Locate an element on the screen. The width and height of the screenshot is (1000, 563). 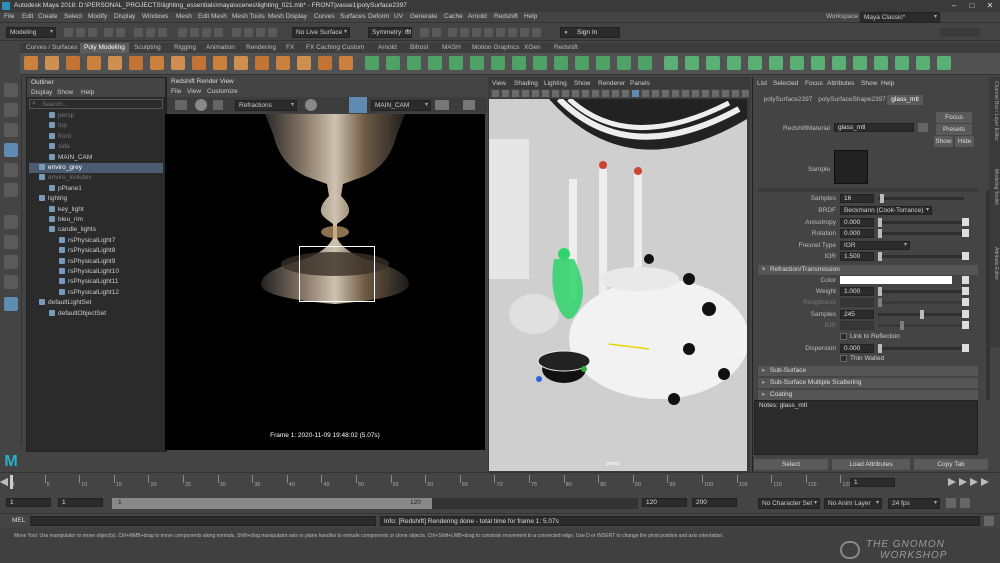
shelf-mirror-icon is located at coordinates (414, 63).